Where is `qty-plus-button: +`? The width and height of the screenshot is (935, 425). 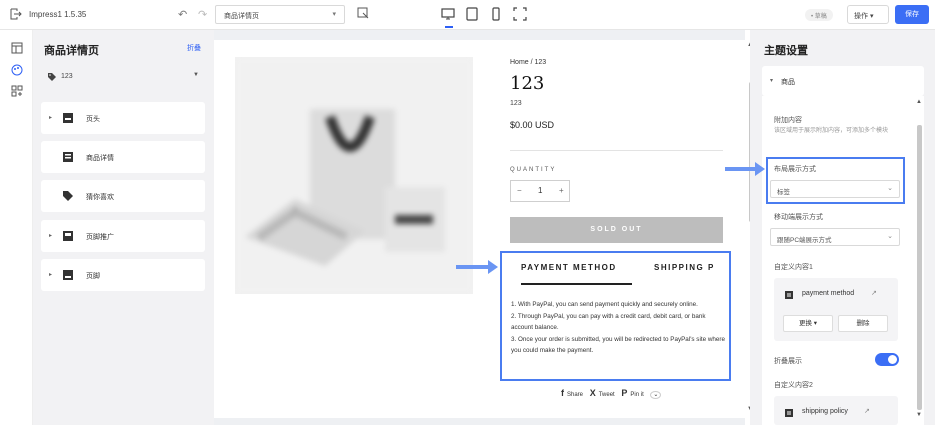
qty-plus-button: + is located at coordinates (561, 190).